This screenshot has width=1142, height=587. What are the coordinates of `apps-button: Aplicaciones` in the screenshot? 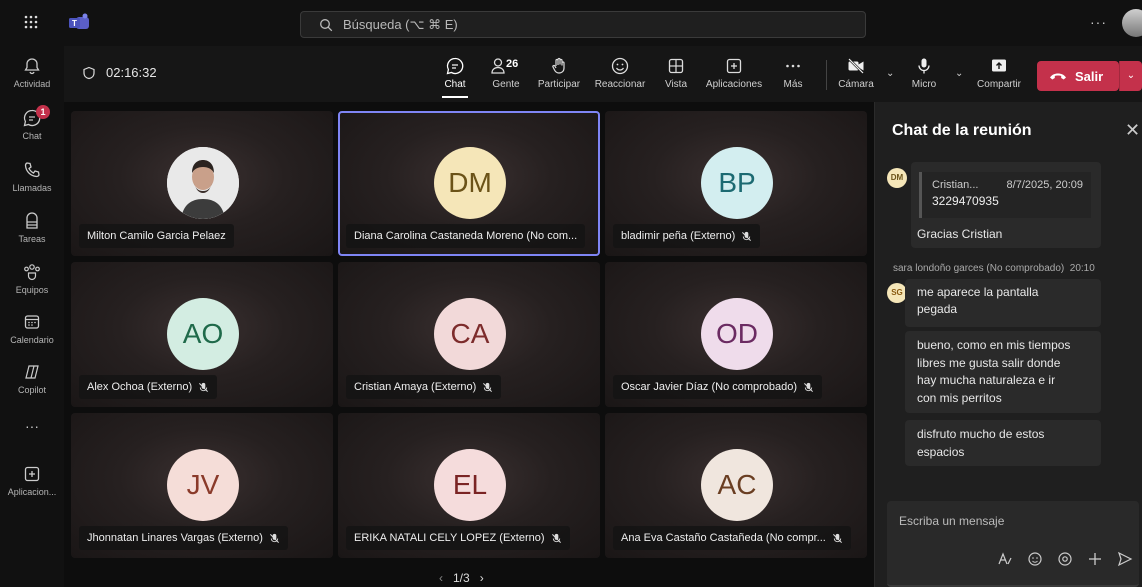 It's located at (734, 73).